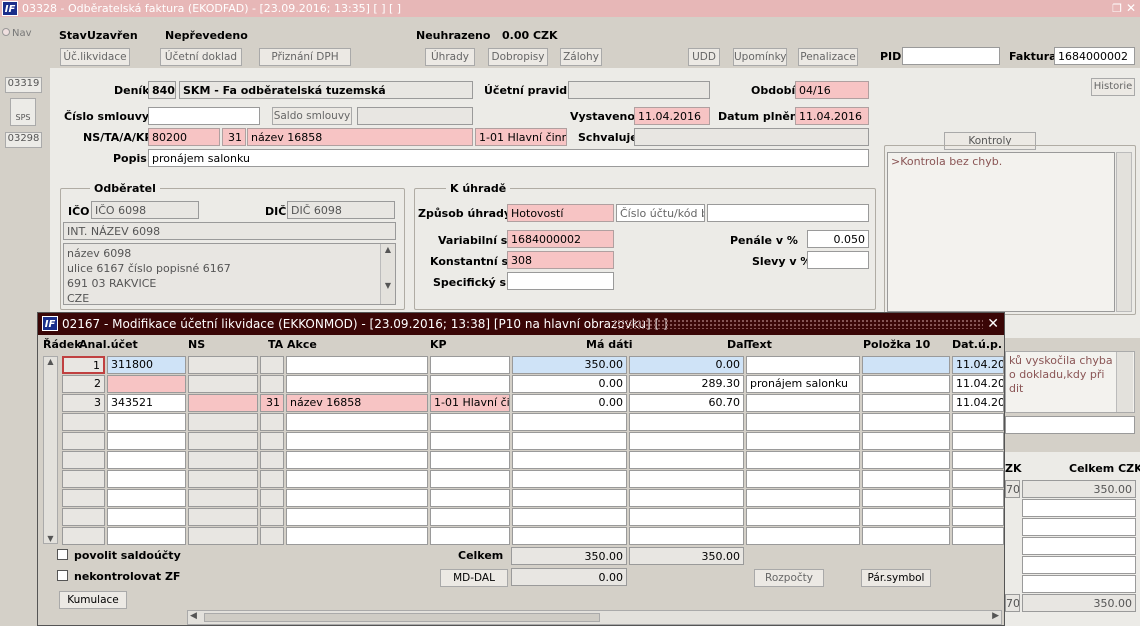 Image resolution: width=1140 pixels, height=626 pixels. I want to click on schvaluje-field, so click(751, 137).